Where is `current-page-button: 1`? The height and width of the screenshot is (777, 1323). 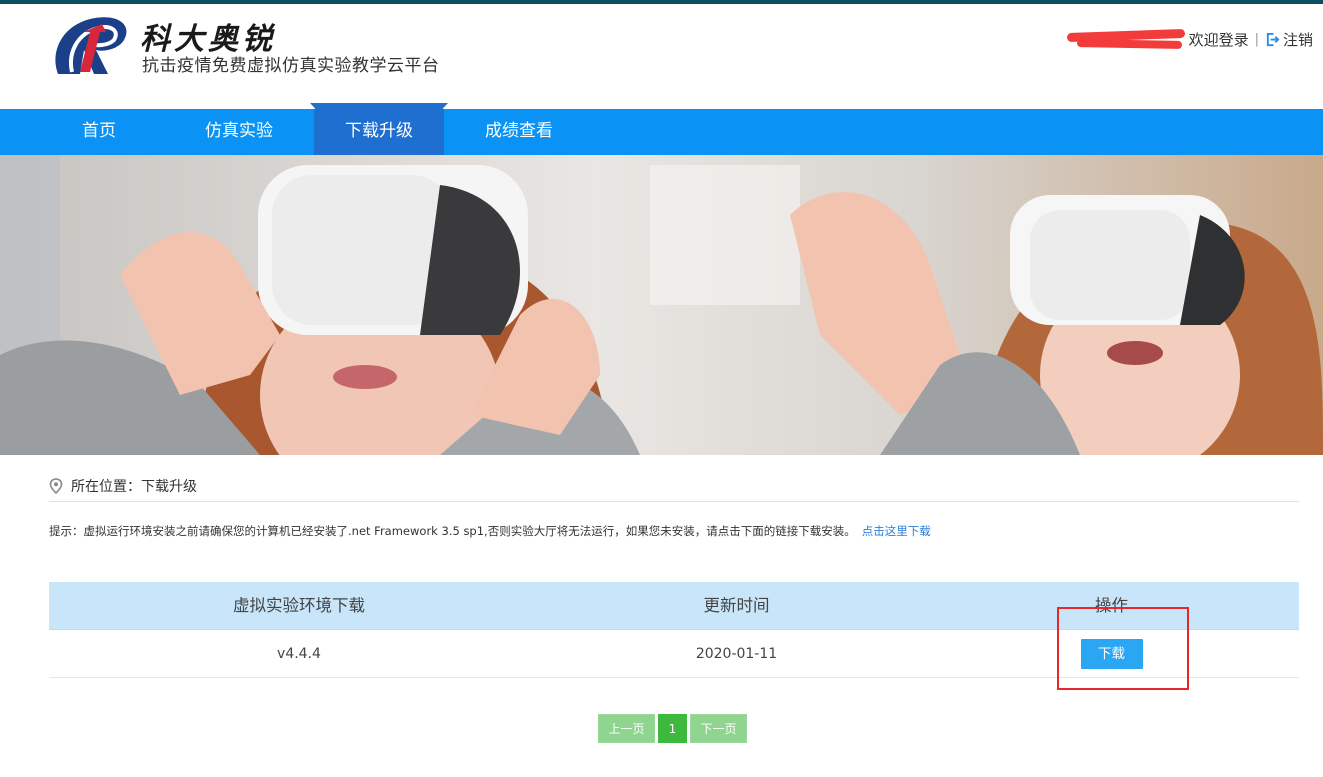 current-page-button: 1 is located at coordinates (672, 728).